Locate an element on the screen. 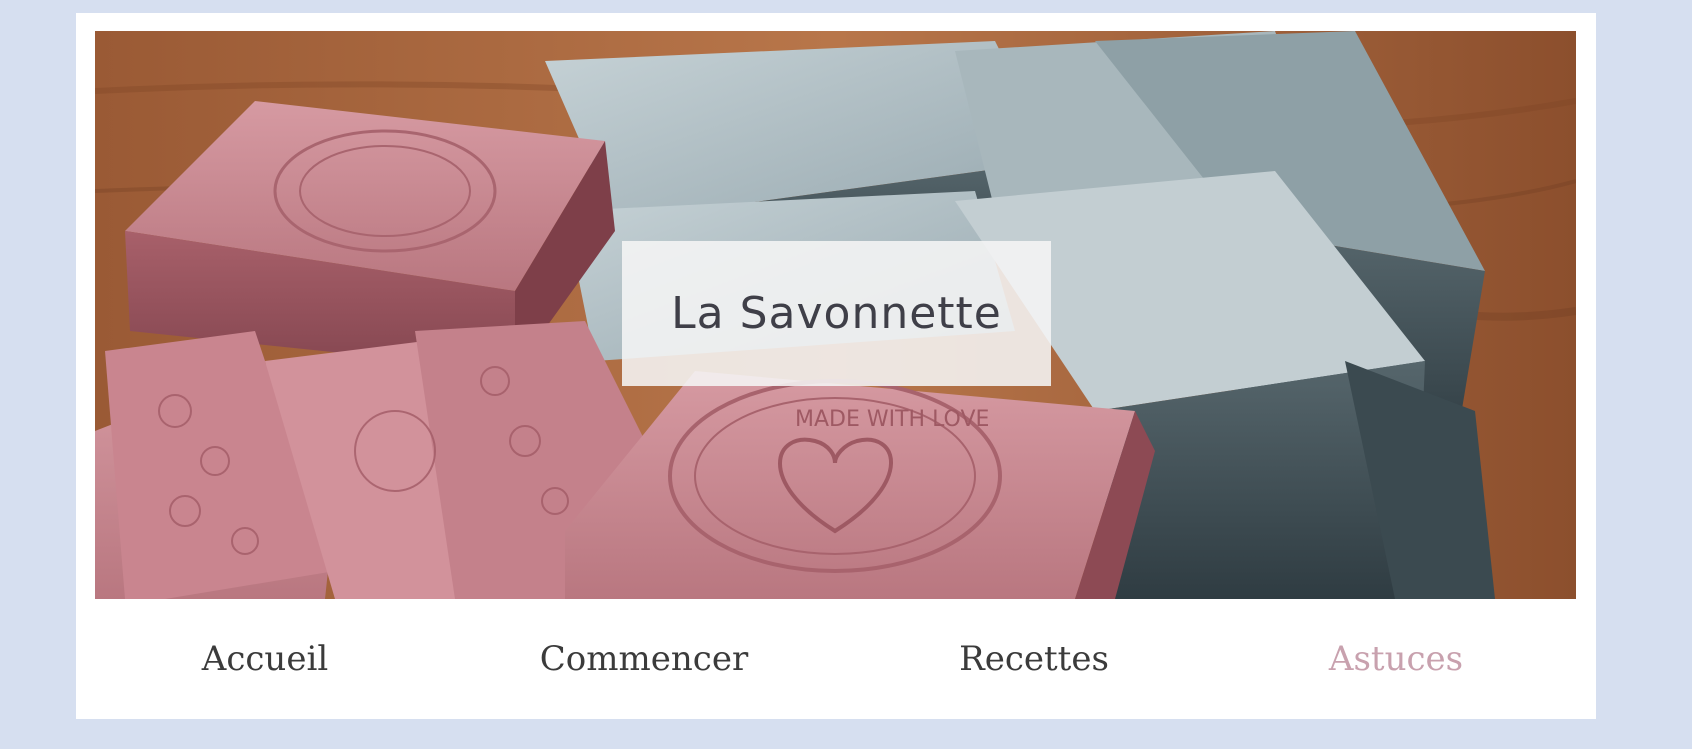  nav-item-astuces: Astuces is located at coordinates (1396, 659).